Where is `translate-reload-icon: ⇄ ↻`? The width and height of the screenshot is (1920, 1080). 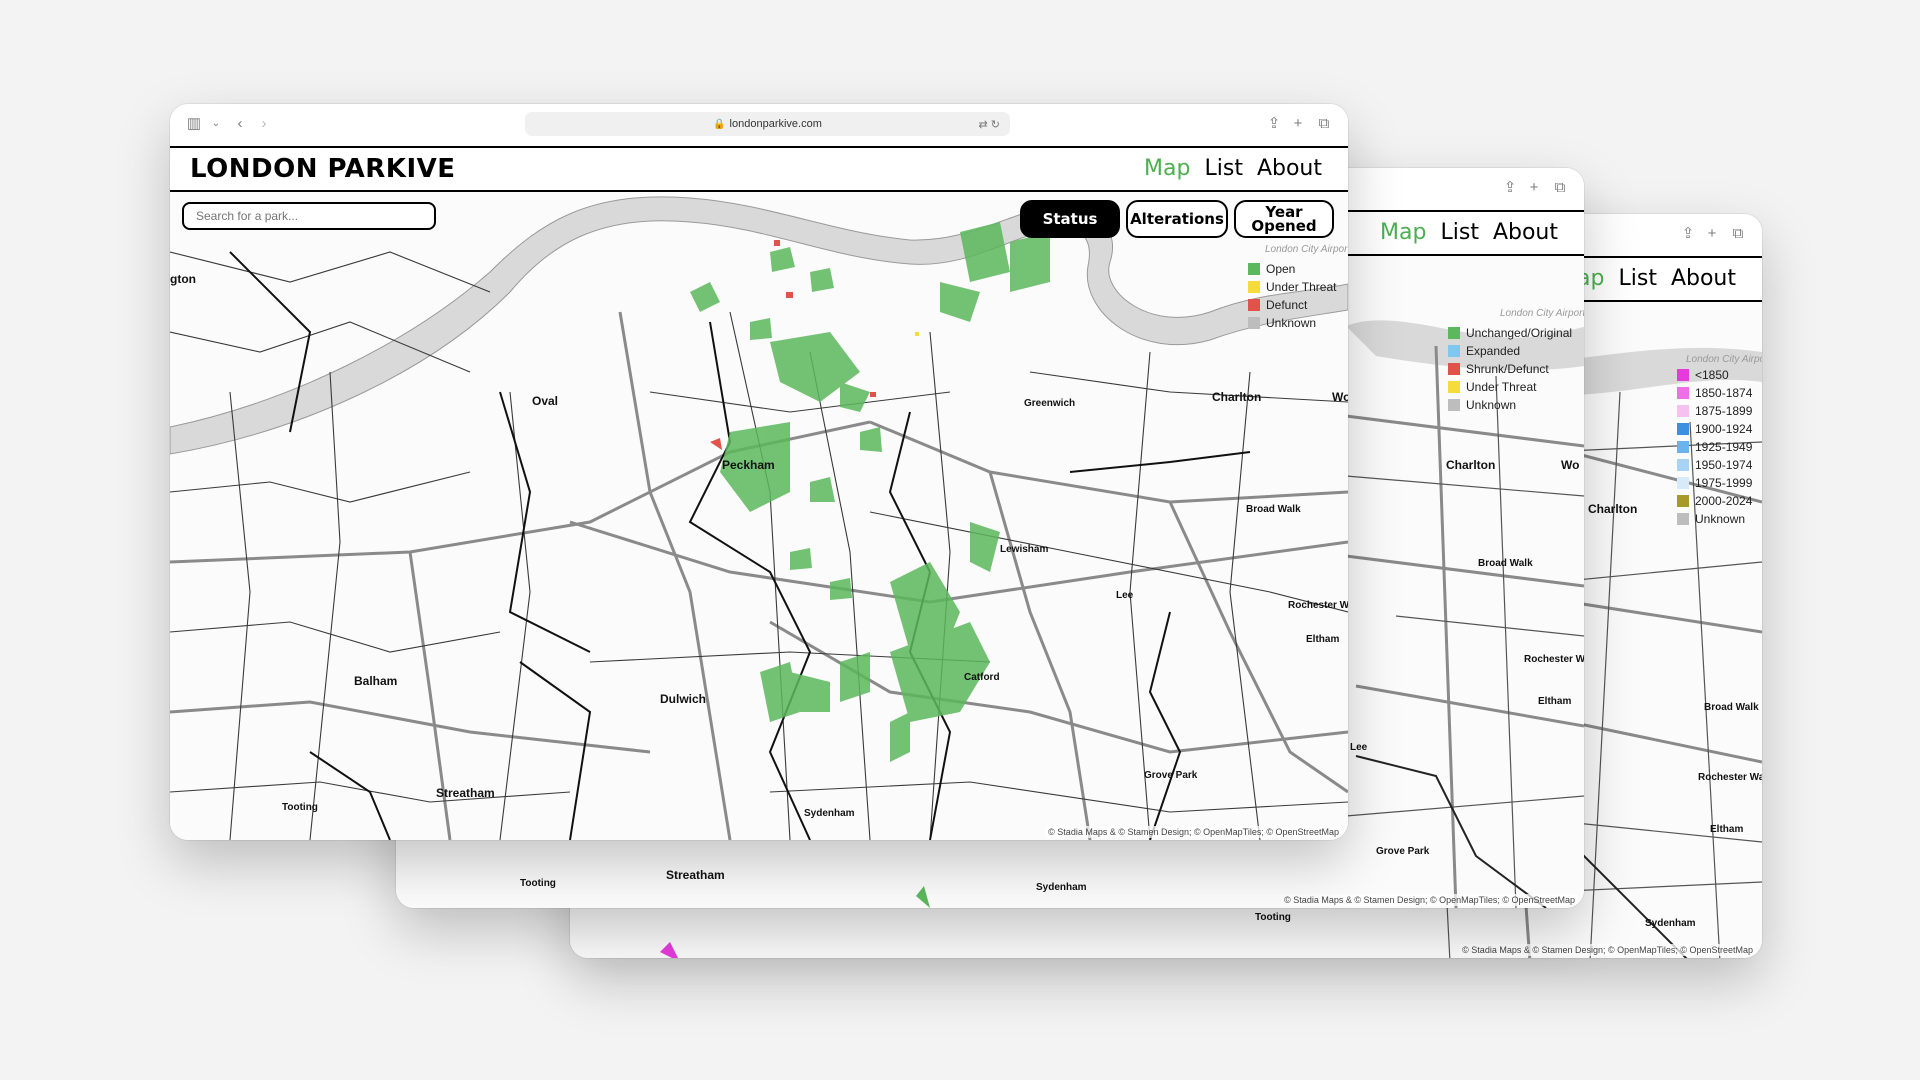
translate-reload-icon: ⇄ ↻ is located at coordinates (990, 124).